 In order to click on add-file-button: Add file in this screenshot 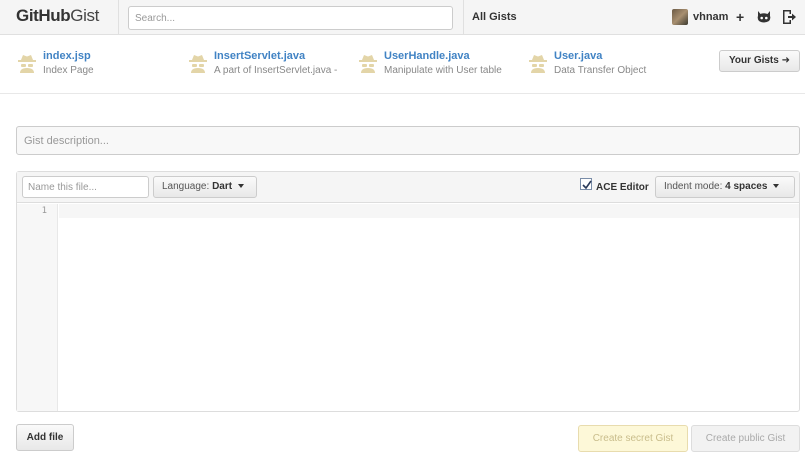, I will do `click(45, 437)`.